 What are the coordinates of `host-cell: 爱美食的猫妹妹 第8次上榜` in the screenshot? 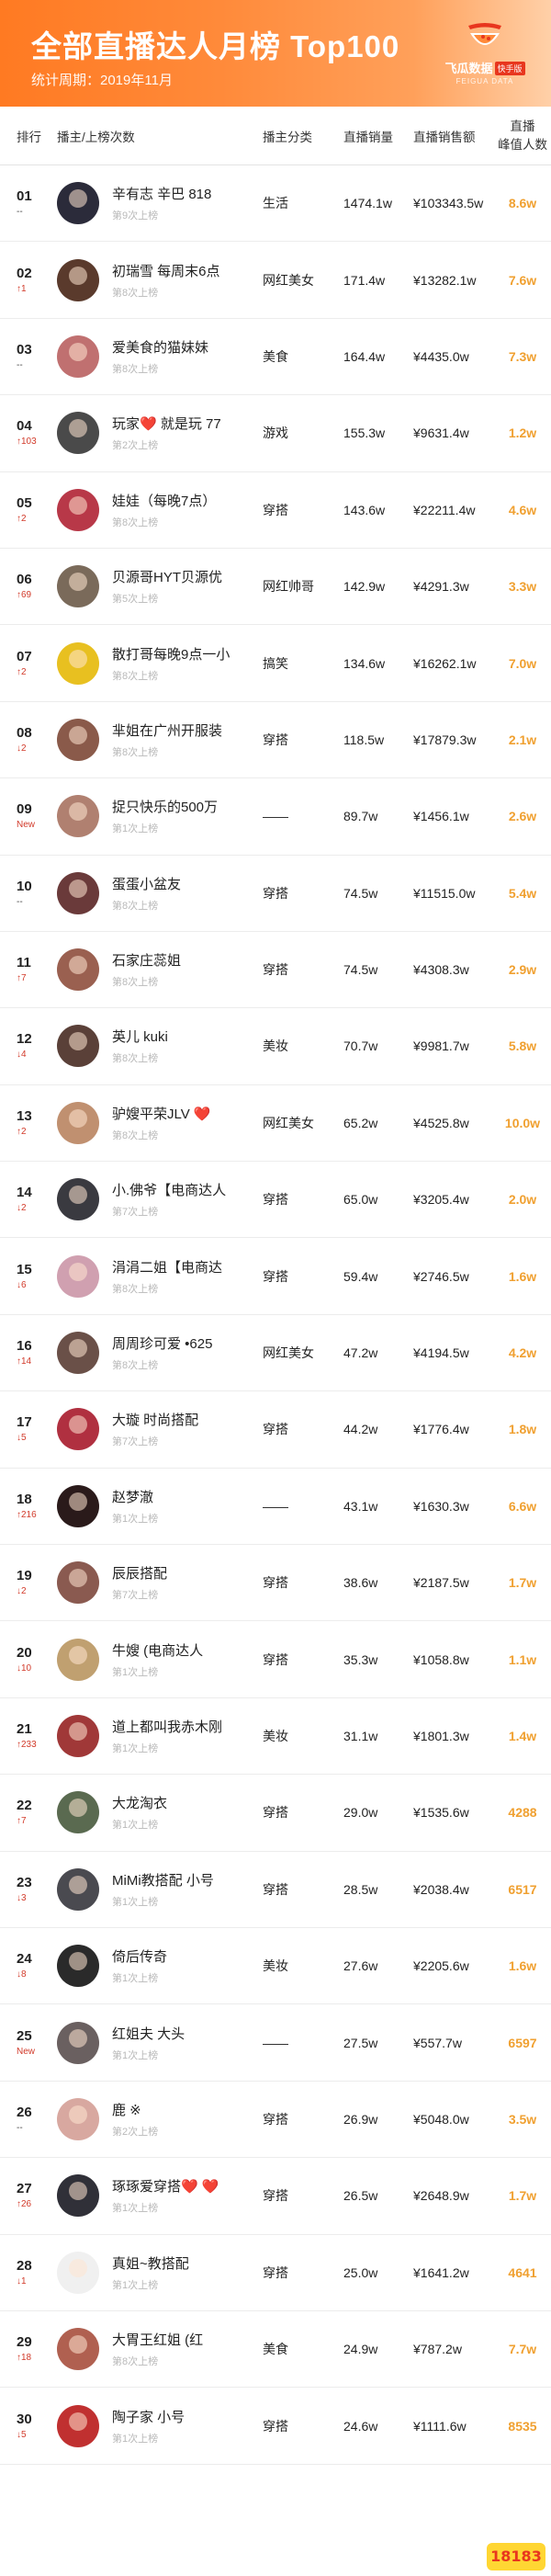 It's located at (157, 357).